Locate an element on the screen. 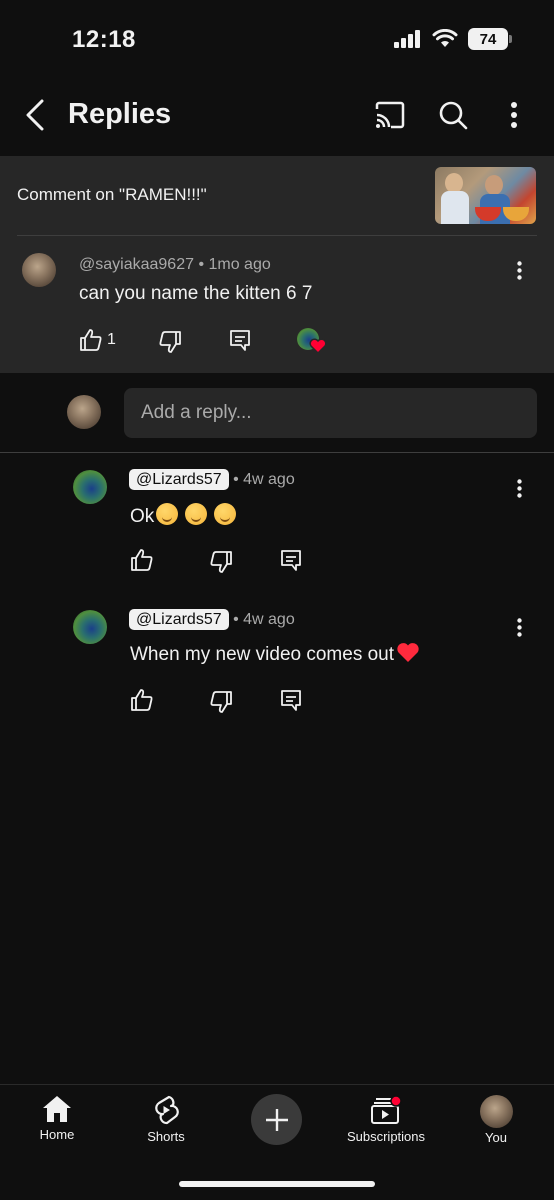 This screenshot has height=1200, width=554. heart-icon is located at coordinates (318, 346).